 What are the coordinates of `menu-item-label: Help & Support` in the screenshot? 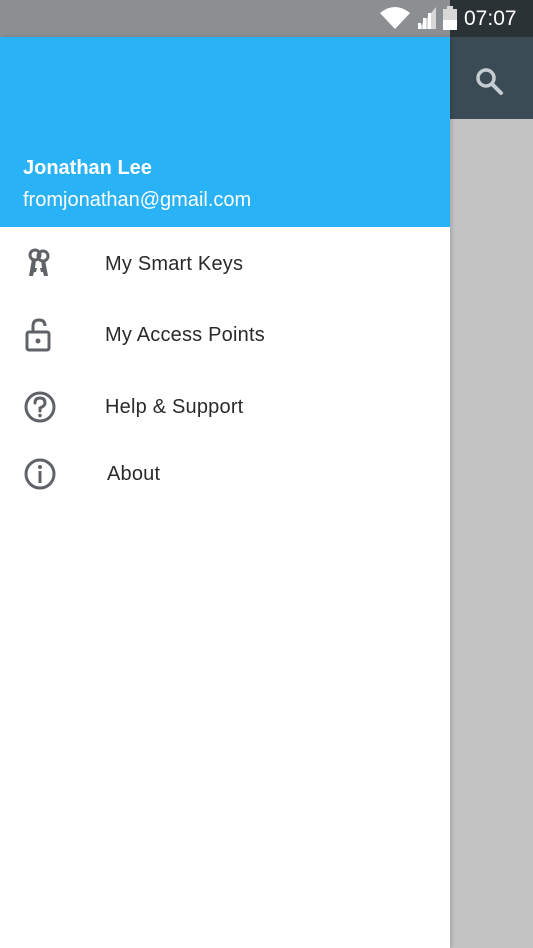 It's located at (174, 407).